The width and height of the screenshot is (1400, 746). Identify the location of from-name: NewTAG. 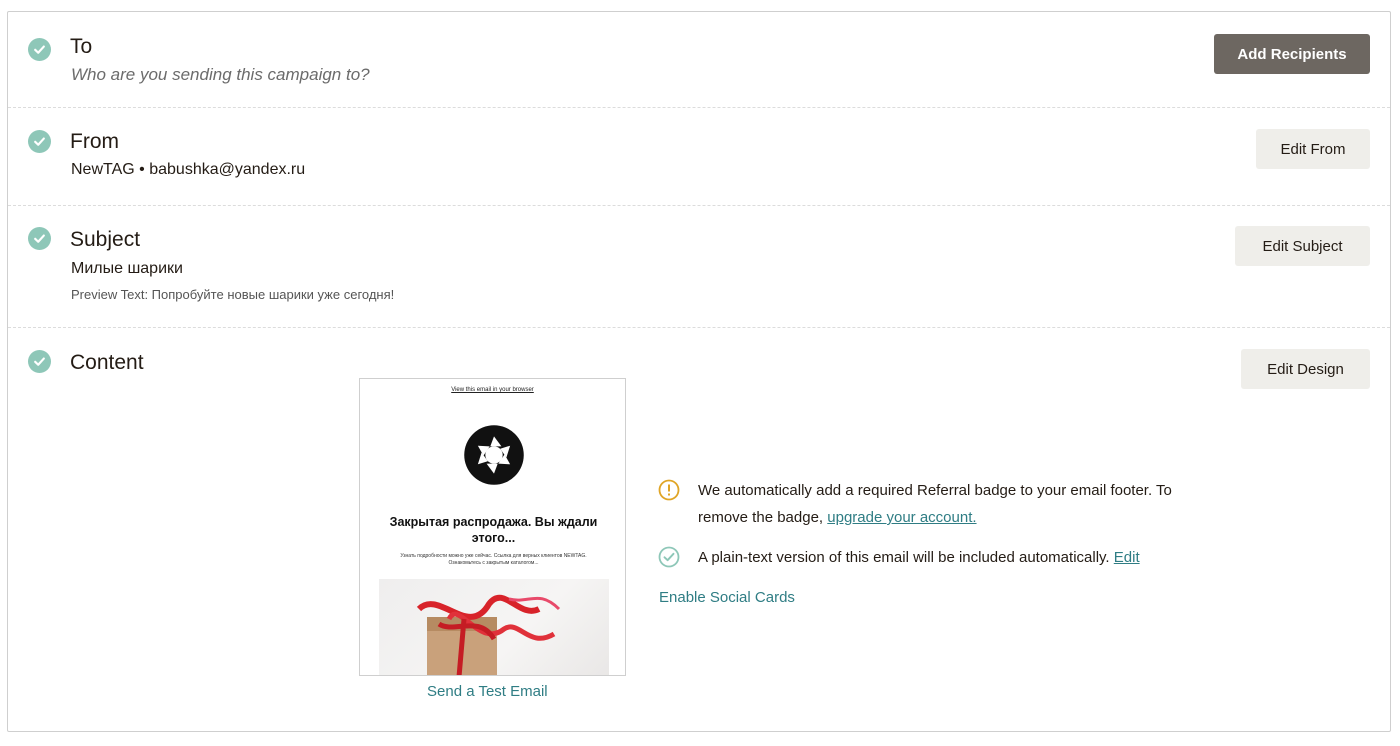
(103, 169).